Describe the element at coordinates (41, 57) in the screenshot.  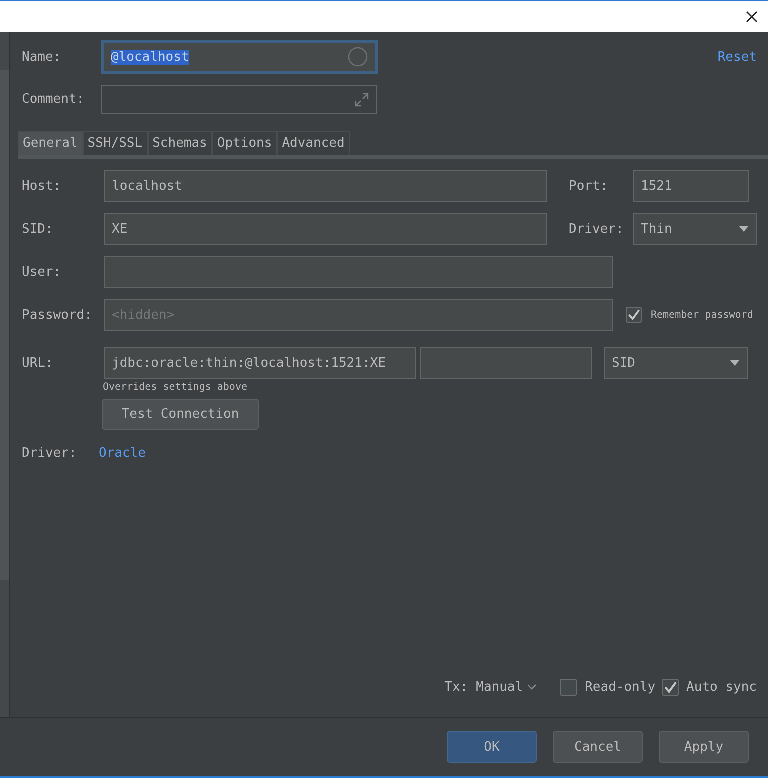
I see `name-label: Name:` at that location.